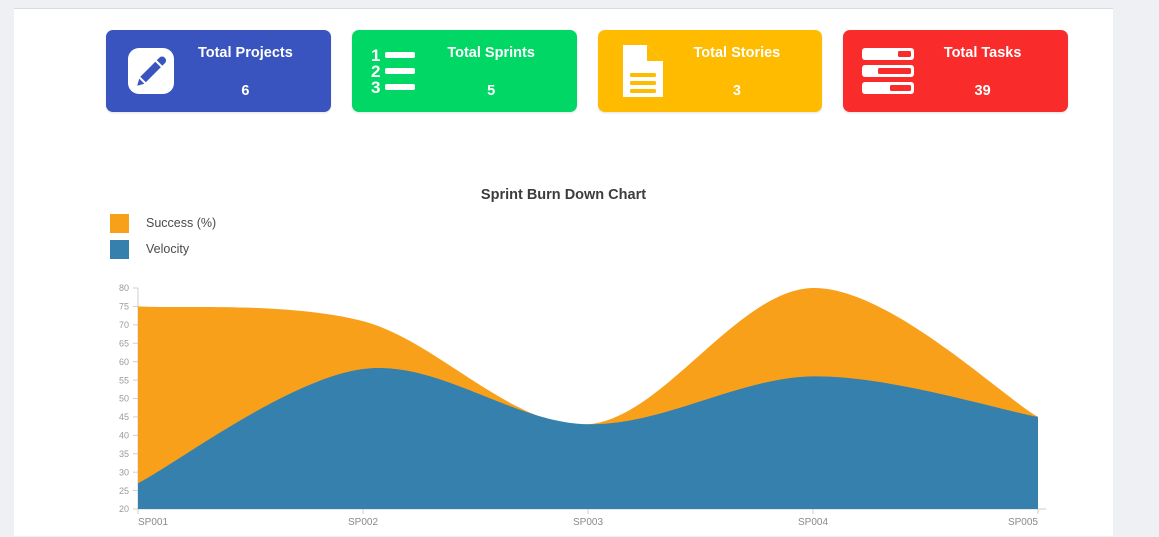 This screenshot has width=1159, height=537. I want to click on svg-text: 60, so click(124, 362).